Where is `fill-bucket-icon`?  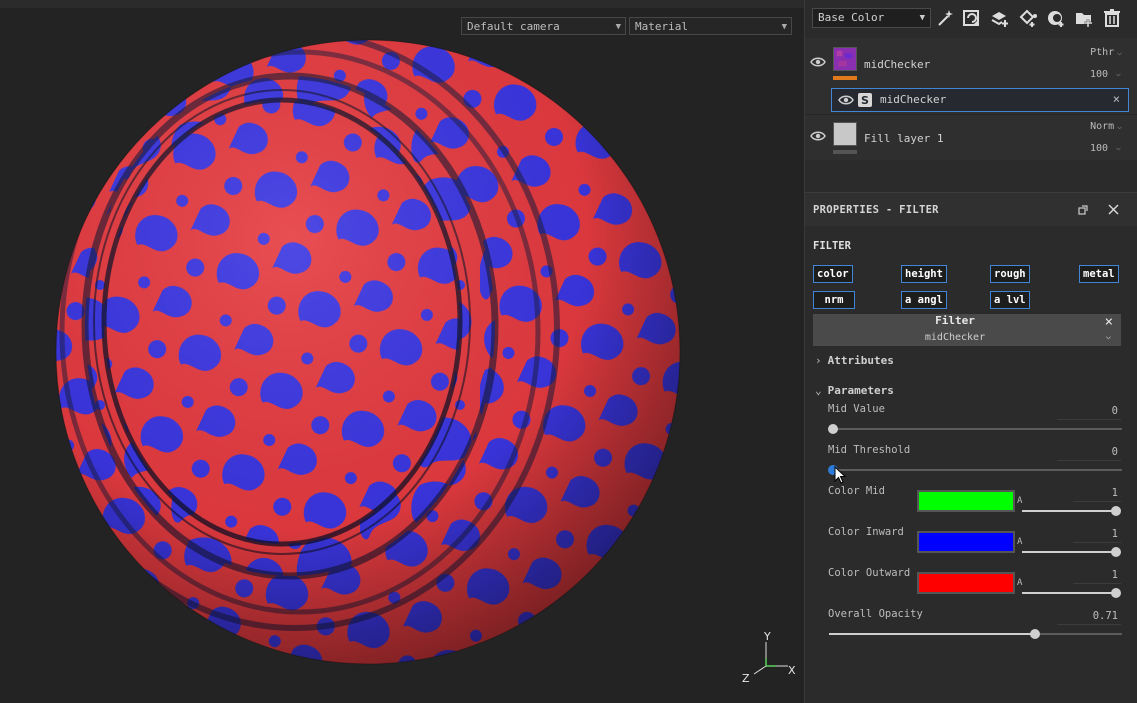 fill-bucket-icon is located at coordinates (1028, 18).